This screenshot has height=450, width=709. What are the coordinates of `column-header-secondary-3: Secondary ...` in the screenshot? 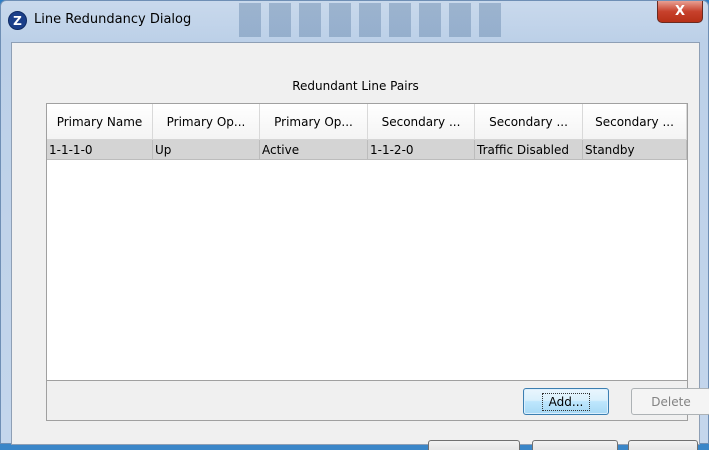 It's located at (635, 122).